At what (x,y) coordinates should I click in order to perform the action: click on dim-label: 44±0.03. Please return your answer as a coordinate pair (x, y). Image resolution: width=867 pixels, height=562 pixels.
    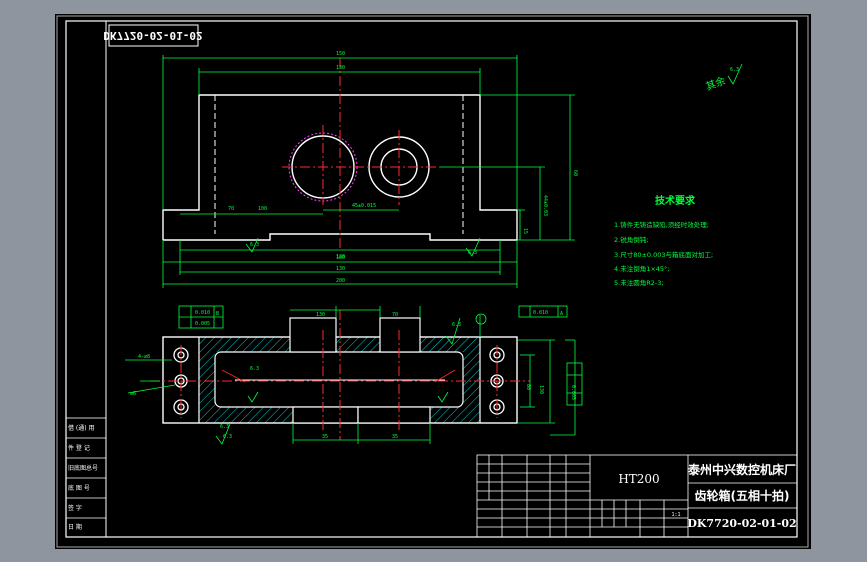
    Looking at the image, I should click on (545, 205).